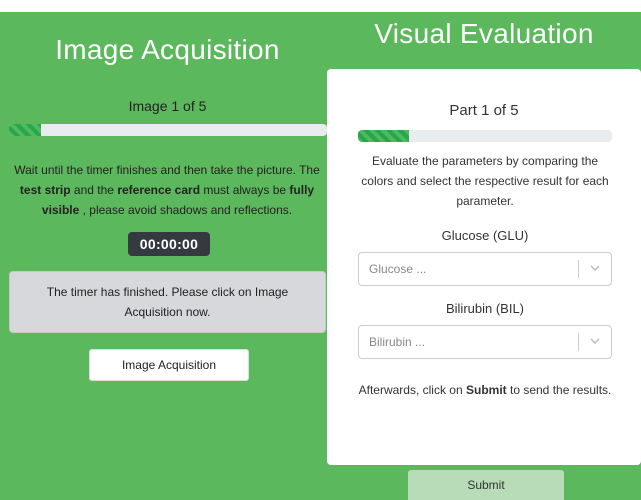 This screenshot has height=500, width=641. What do you see at coordinates (169, 365) in the screenshot?
I see `image-acquisition-button: Image Acquisition` at bounding box center [169, 365].